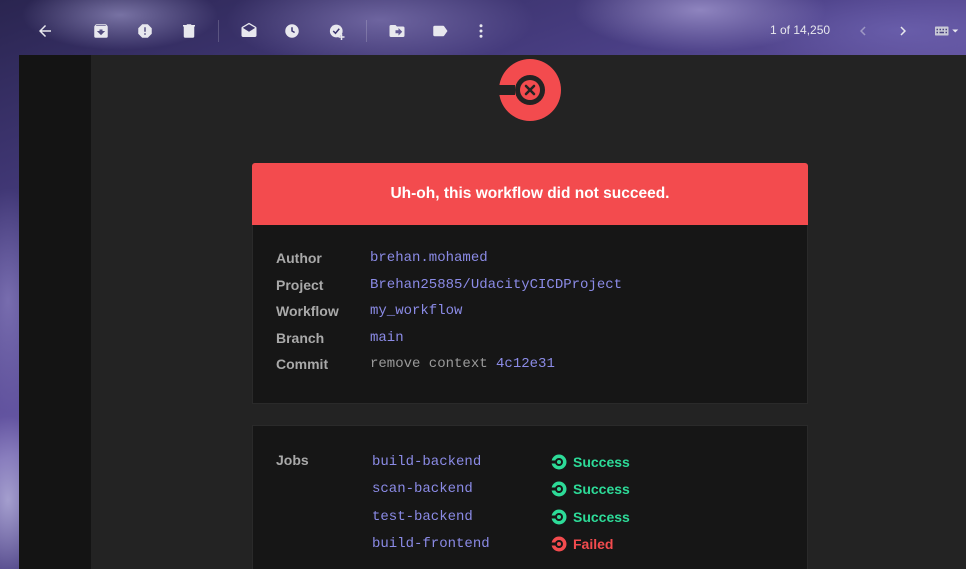  What do you see at coordinates (249, 31) in the screenshot?
I see `mark-unread-icon` at bounding box center [249, 31].